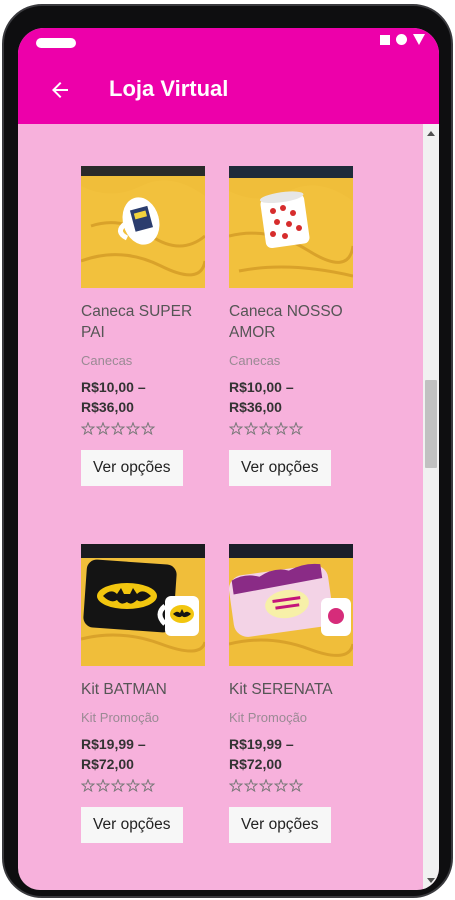  What do you see at coordinates (385, 39) in the screenshot?
I see `square-icon` at bounding box center [385, 39].